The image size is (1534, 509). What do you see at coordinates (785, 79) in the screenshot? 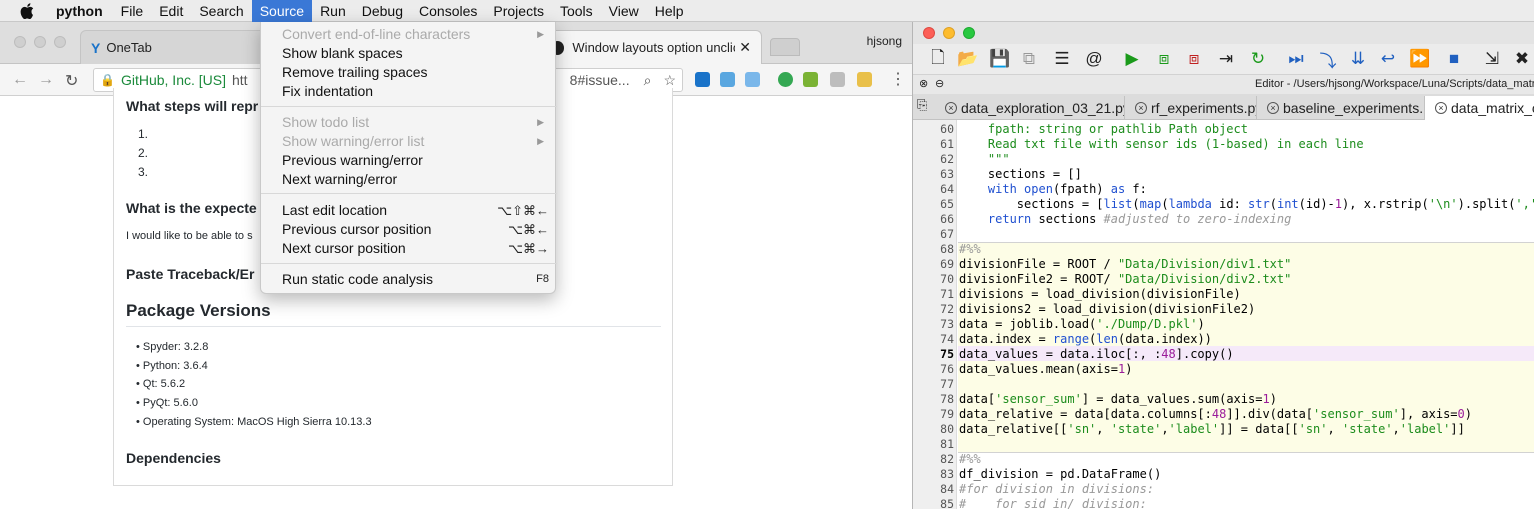
I see `grammarly-icon` at bounding box center [785, 79].